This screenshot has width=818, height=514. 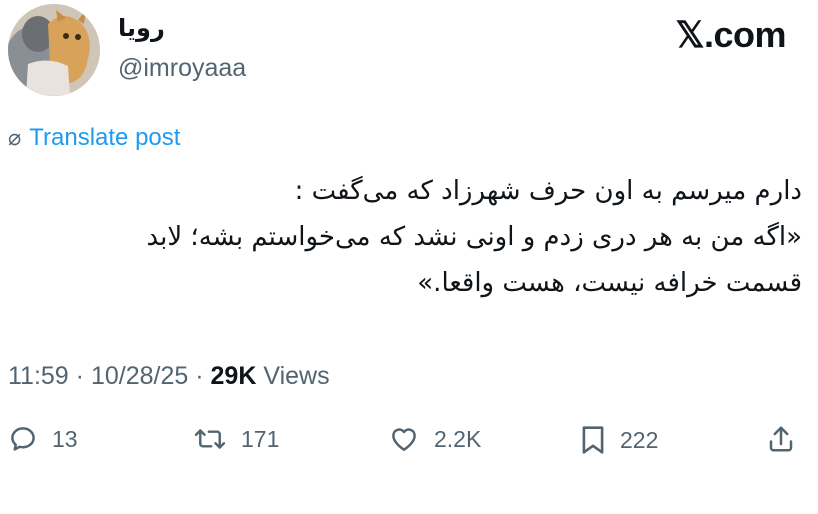 I want to click on views-label: Views, so click(x=296, y=376).